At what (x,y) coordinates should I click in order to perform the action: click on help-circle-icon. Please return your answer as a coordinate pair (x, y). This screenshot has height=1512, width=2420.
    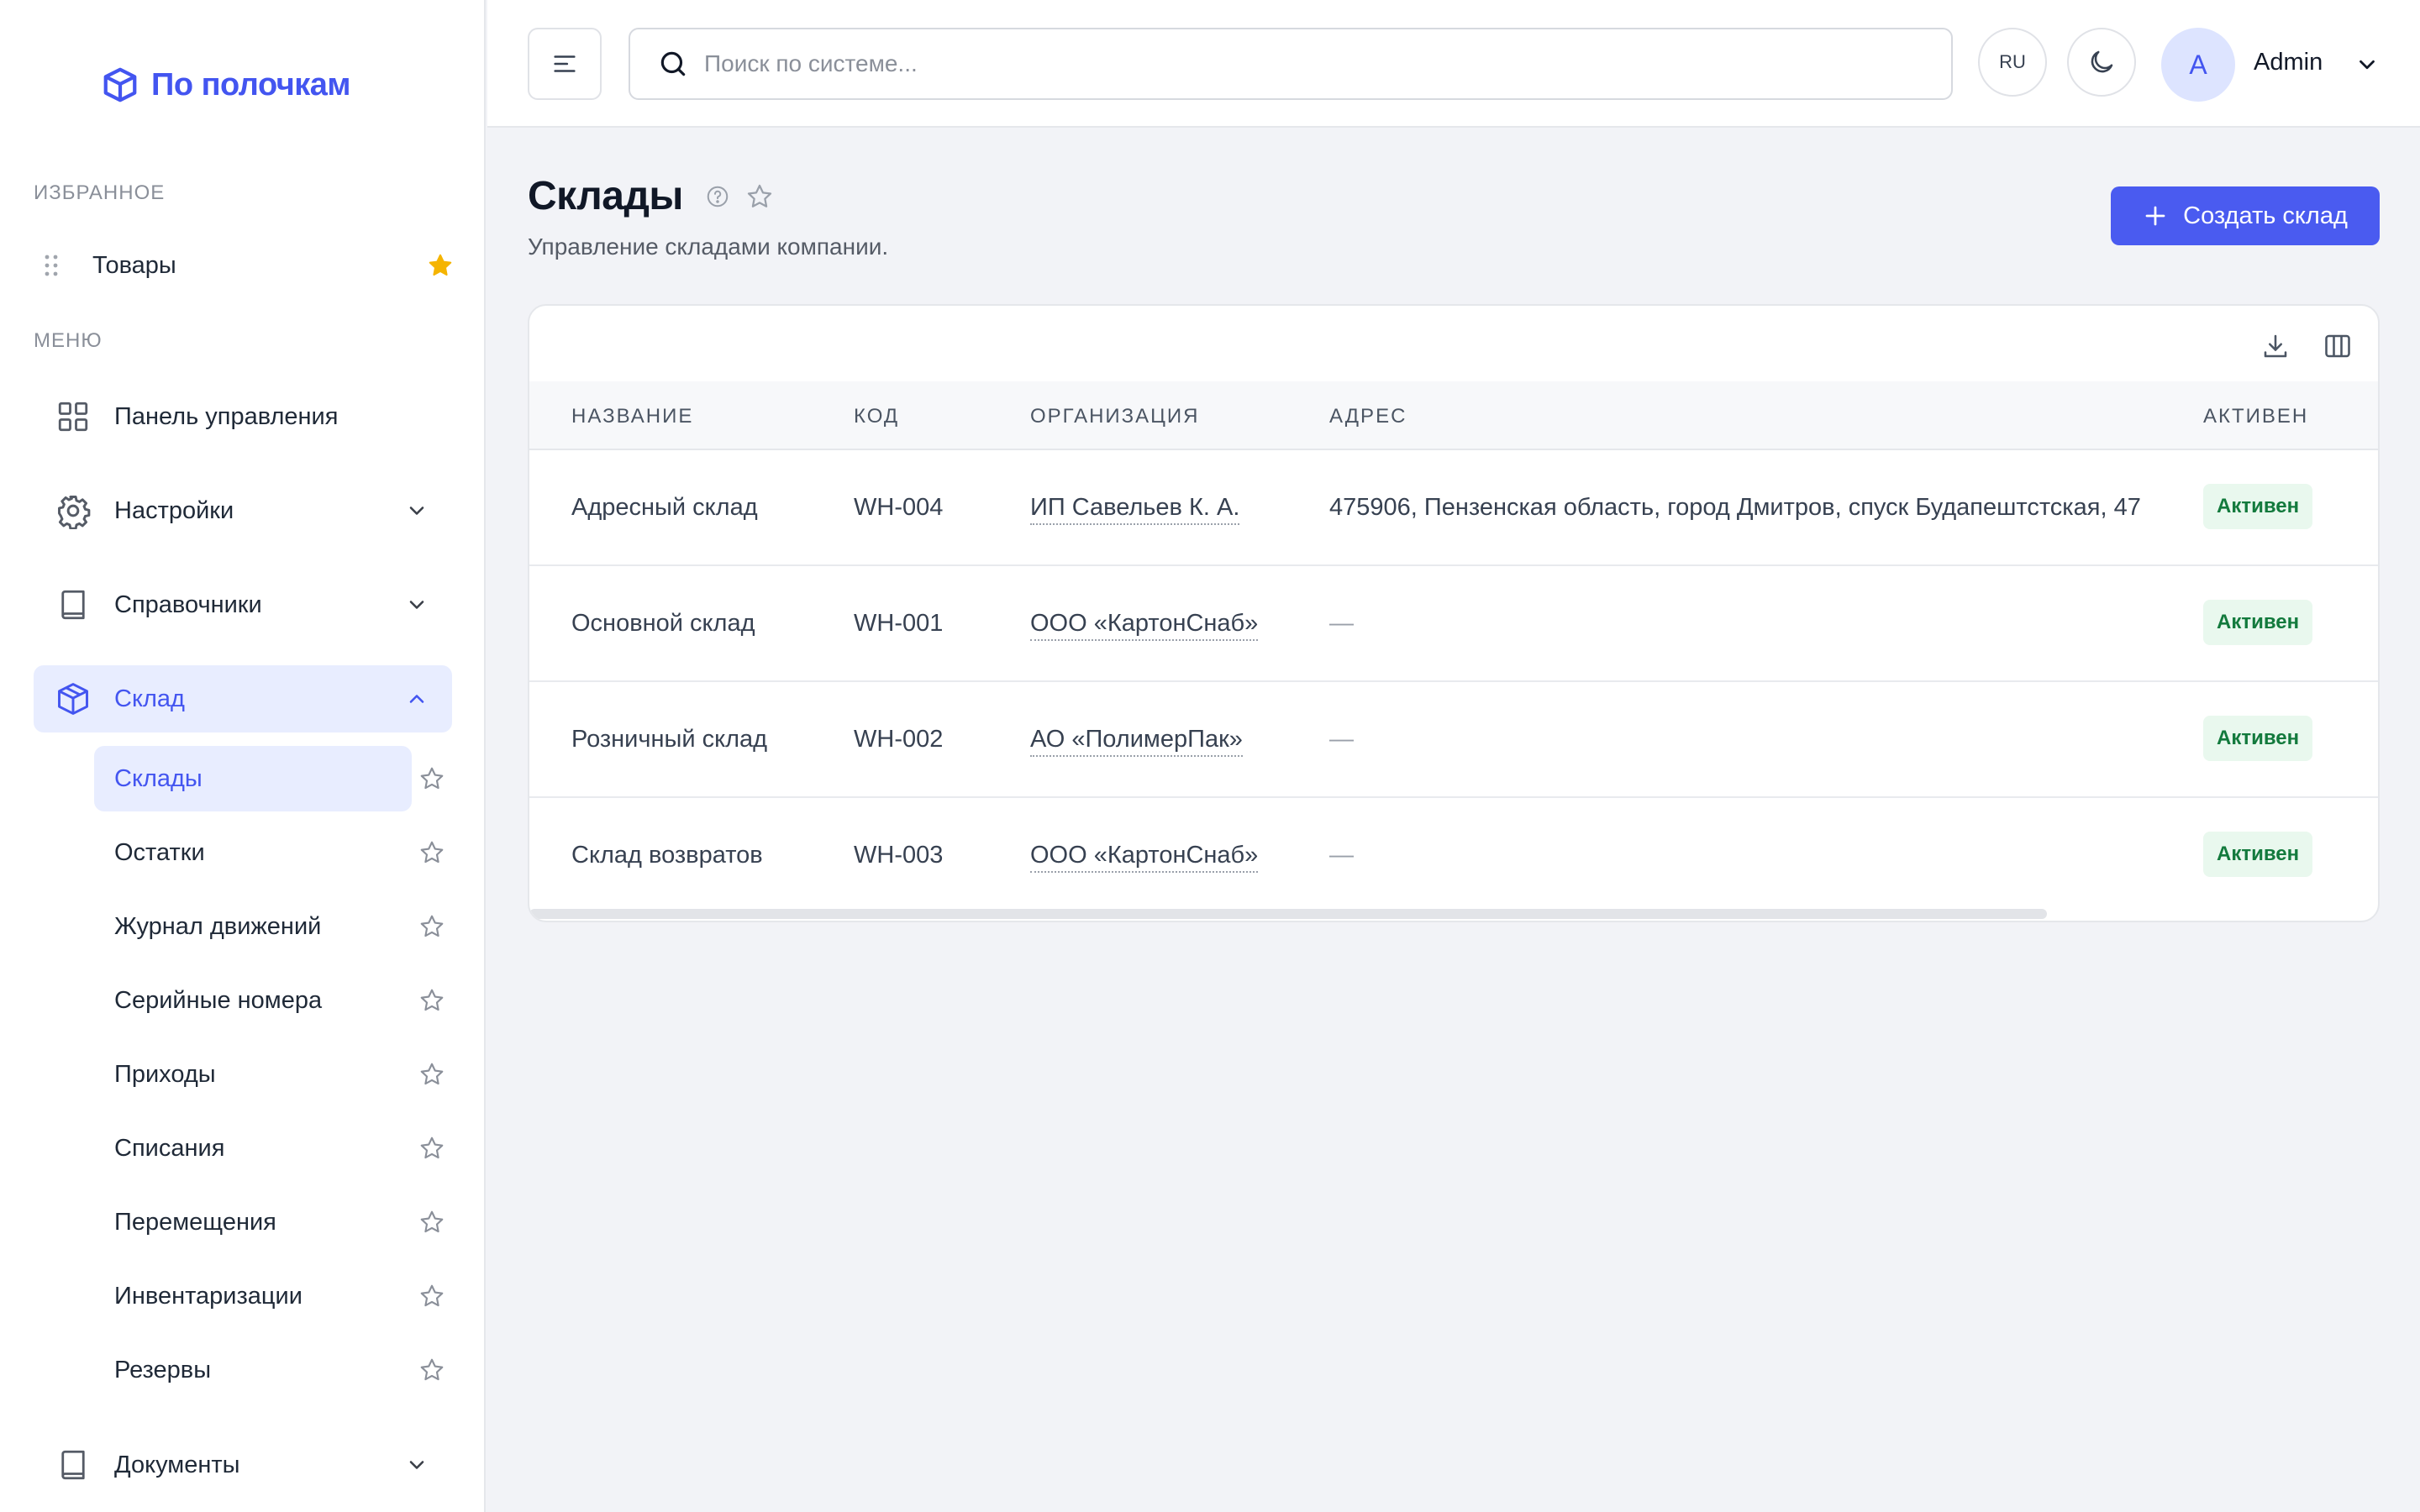
    Looking at the image, I should click on (718, 196).